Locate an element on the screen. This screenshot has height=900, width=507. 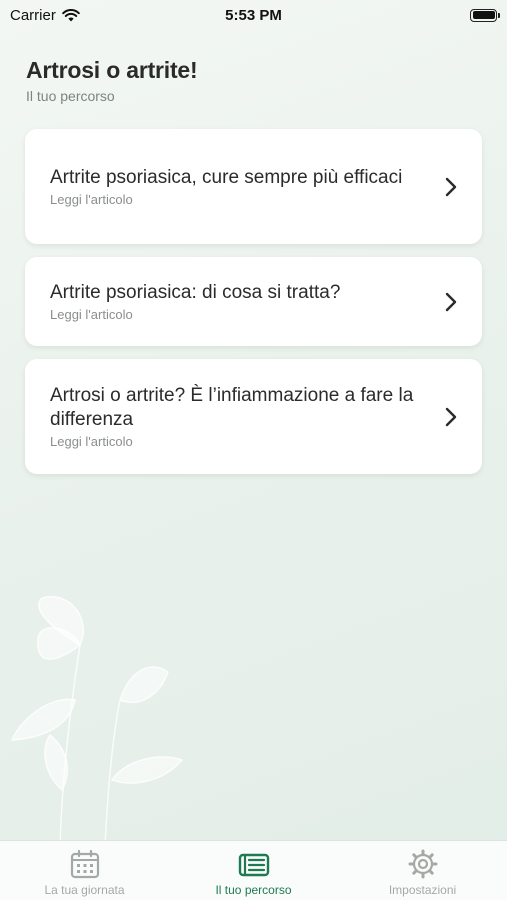
status-bar: Carrier 5:53 PM is located at coordinates (253, 15).